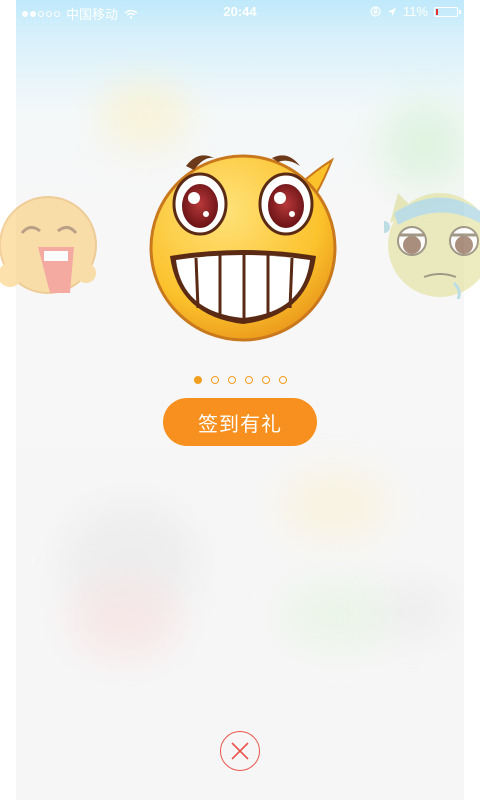 The width and height of the screenshot is (480, 800). What do you see at coordinates (240, 12) in the screenshot?
I see `status-bar: 中国移动 20:44 11%` at bounding box center [240, 12].